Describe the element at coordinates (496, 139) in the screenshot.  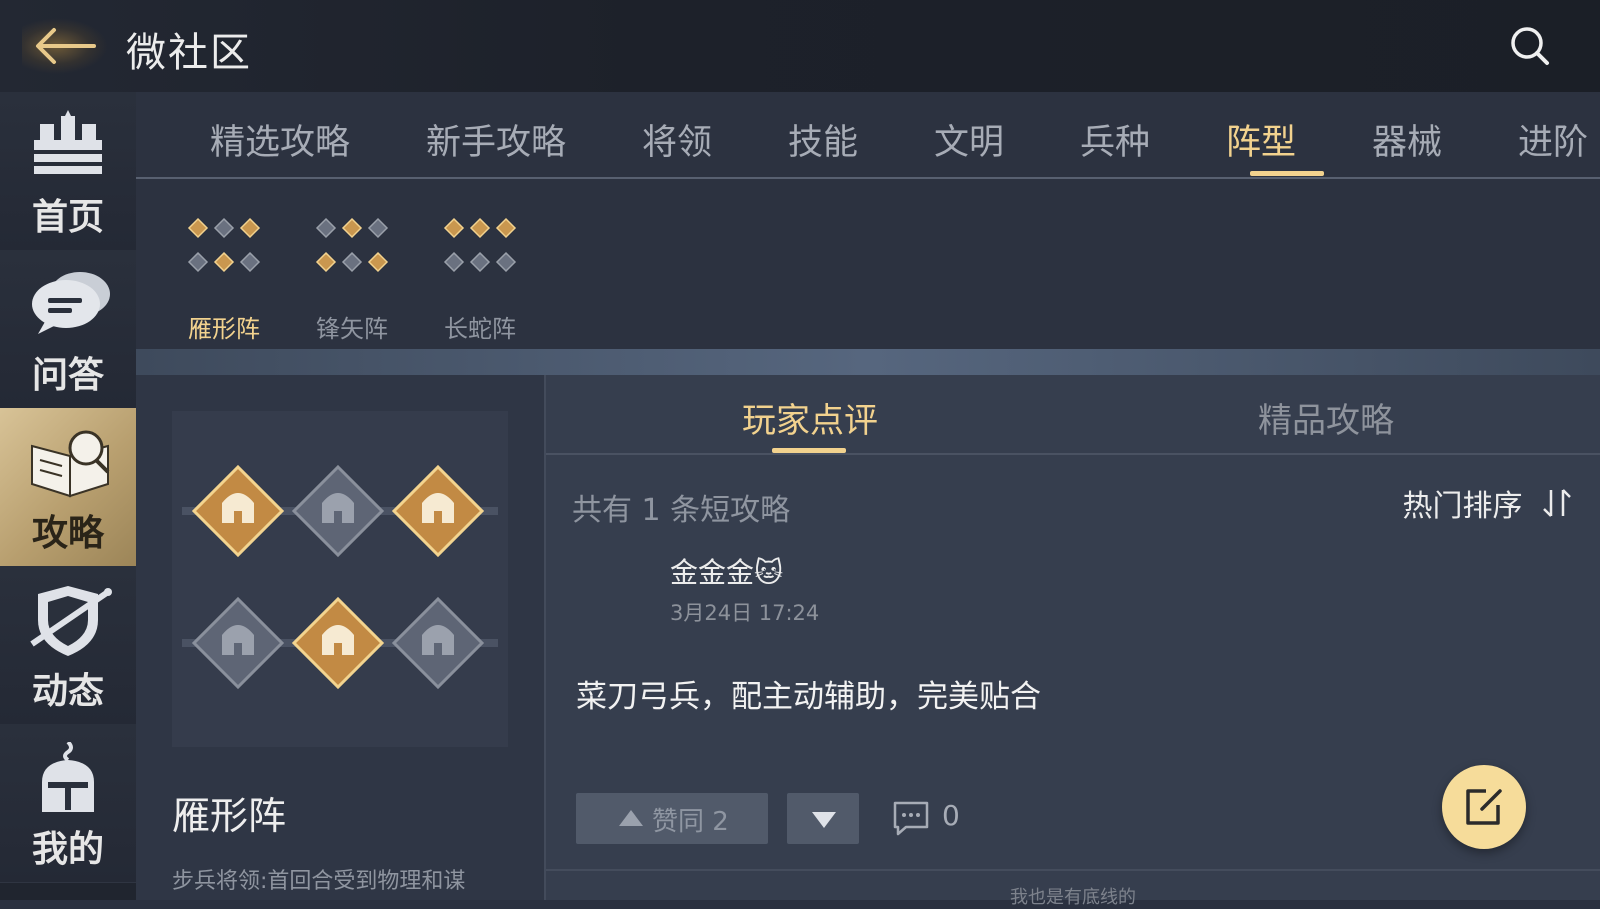
I see `tab-beginner: 新手攻略` at that location.